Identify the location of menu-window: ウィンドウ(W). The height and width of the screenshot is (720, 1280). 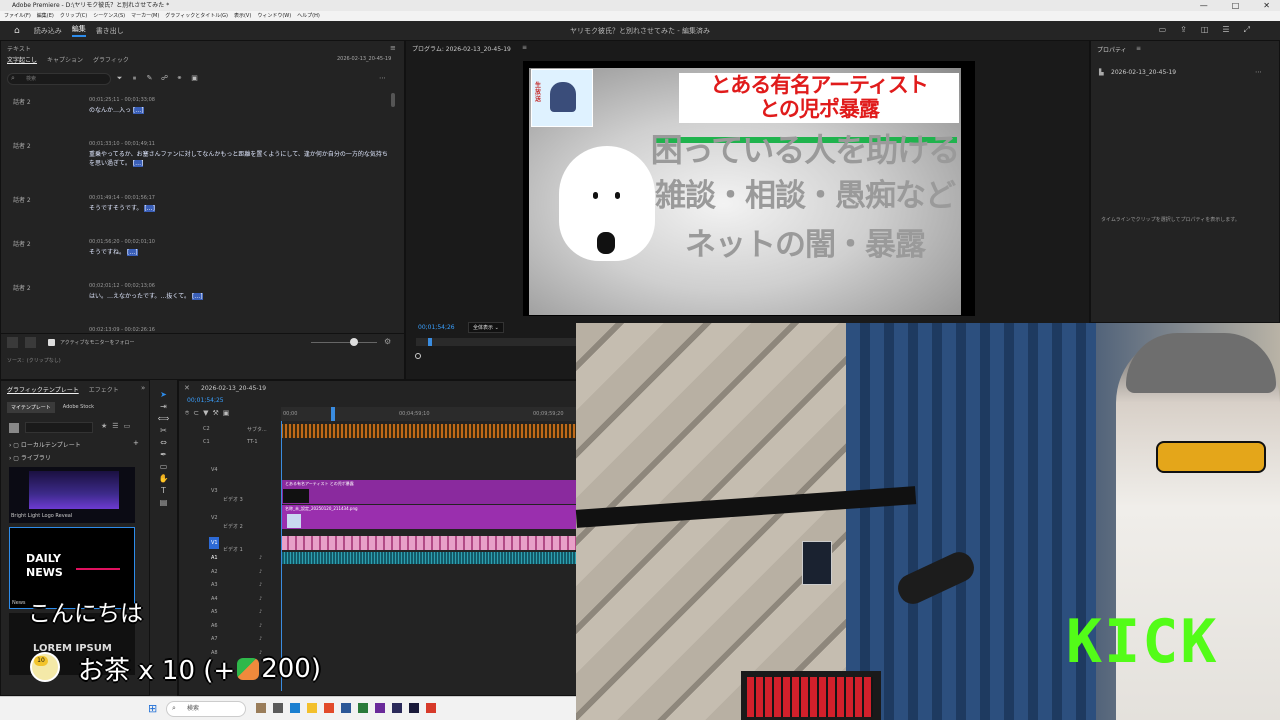
(274, 16).